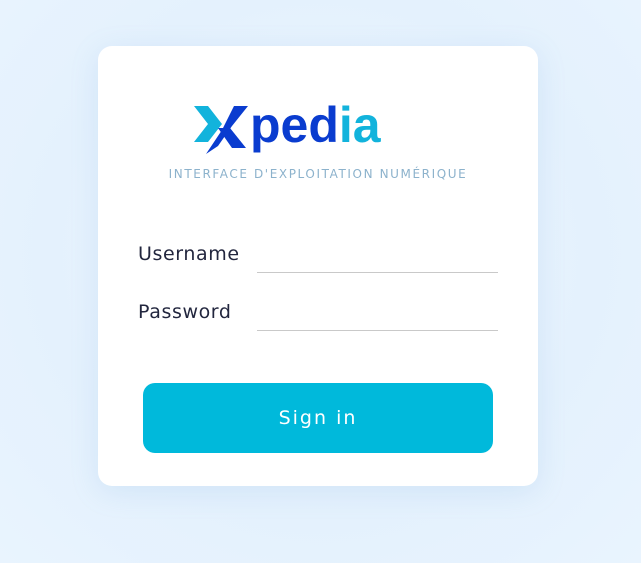  Describe the element at coordinates (189, 254) in the screenshot. I see `username-label: Username` at that location.